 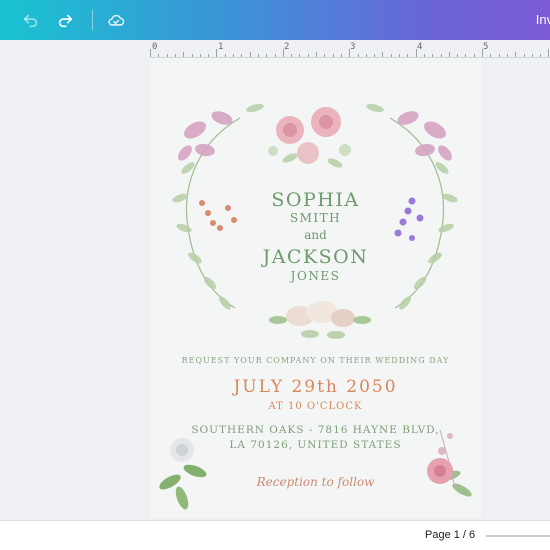 I want to click on address-line-1: SOUTHERN OAKS - 7816 HAYNE BLVD,, so click(x=315, y=430).